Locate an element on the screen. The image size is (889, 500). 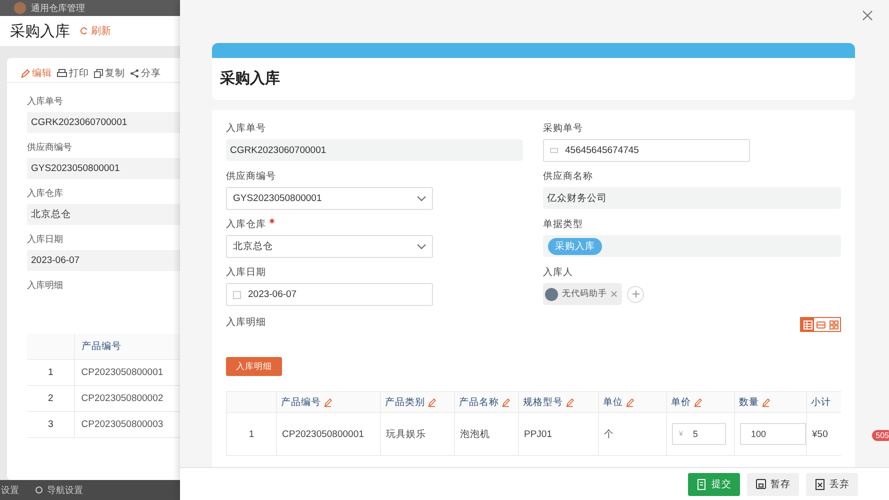
pencil-icon is located at coordinates (25, 73).